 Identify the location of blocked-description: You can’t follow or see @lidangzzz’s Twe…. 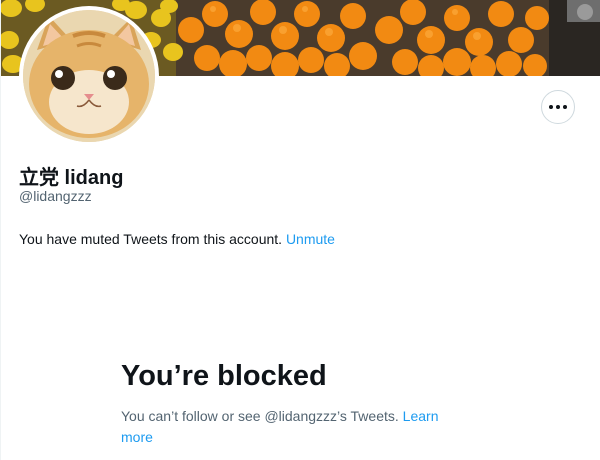
(297, 427).